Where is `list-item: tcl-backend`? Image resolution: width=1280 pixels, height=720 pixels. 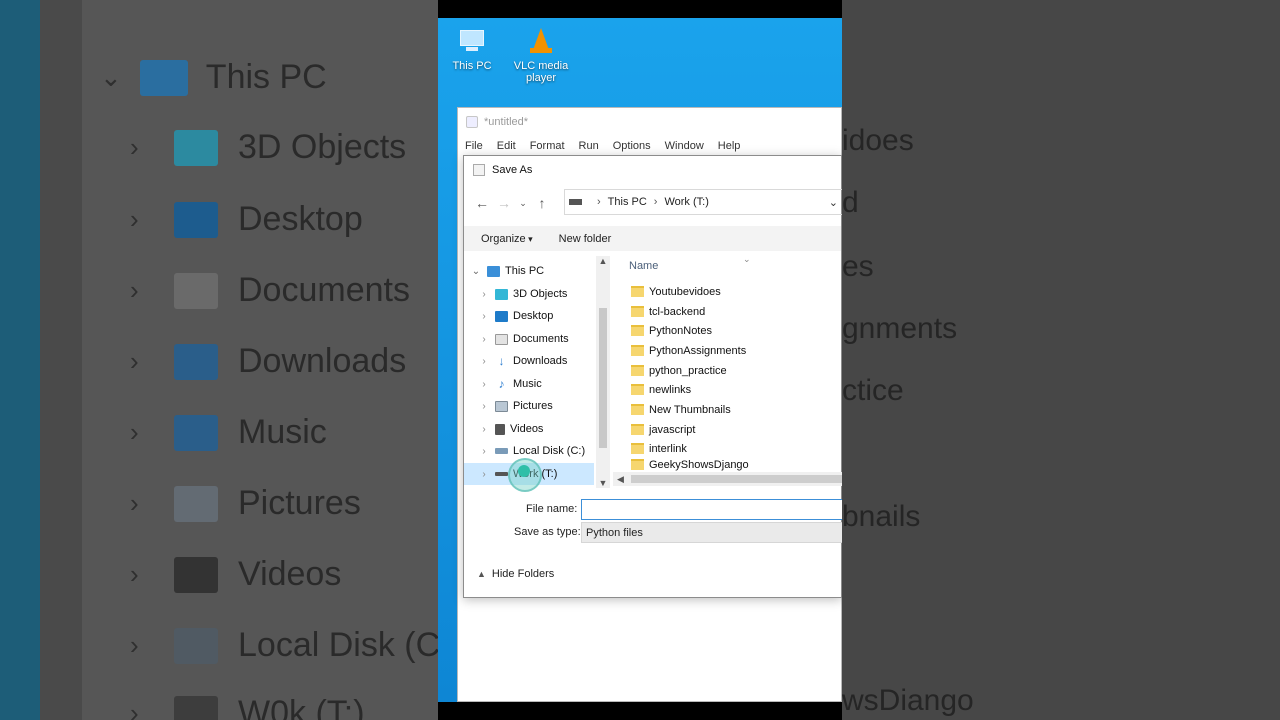 list-item: tcl-backend is located at coordinates (668, 311).